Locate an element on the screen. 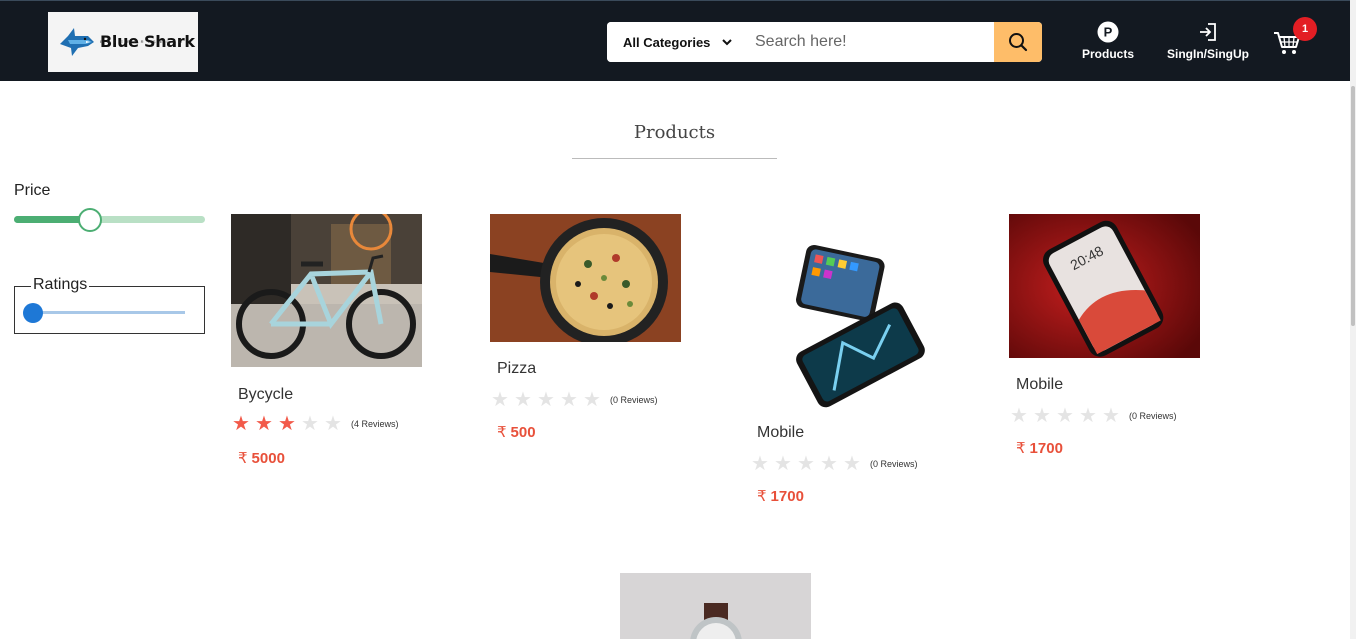 The height and width of the screenshot is (639, 1356). product-rating: ★ ★ ★ ★ ★ (4 Reviews) is located at coordinates (315, 424).